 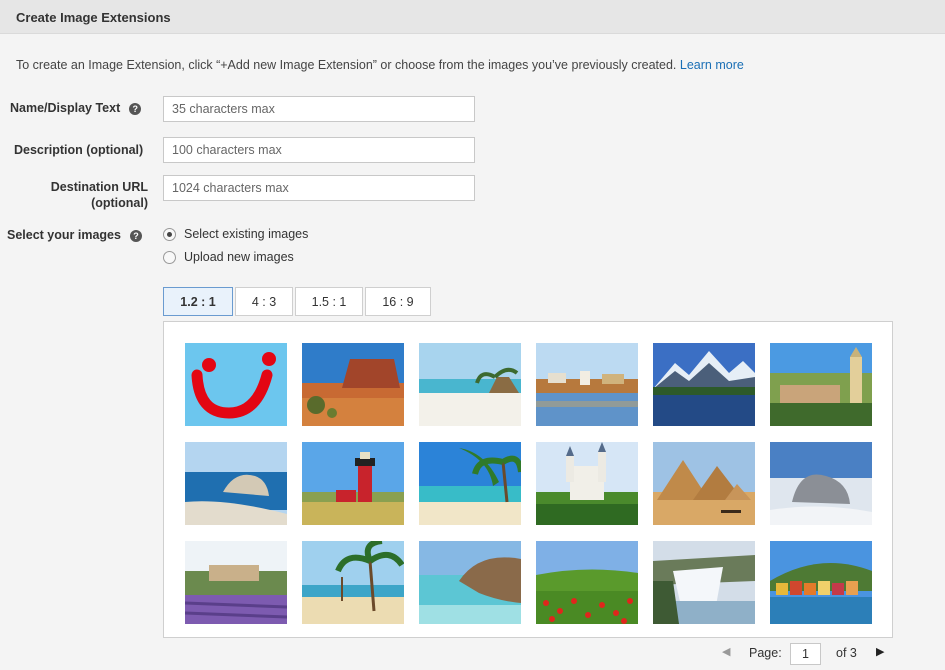 What do you see at coordinates (587, 582) in the screenshot?
I see `thumbnail-poppy-field` at bounding box center [587, 582].